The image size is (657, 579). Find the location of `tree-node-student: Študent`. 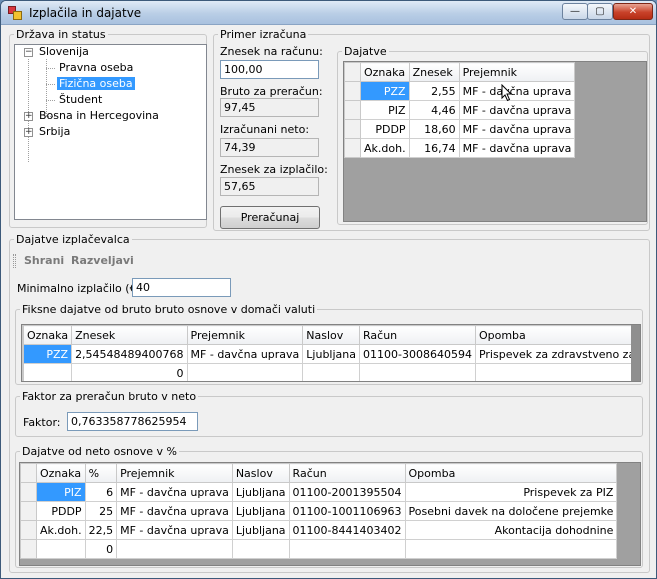

tree-node-student: Študent is located at coordinates (80, 100).